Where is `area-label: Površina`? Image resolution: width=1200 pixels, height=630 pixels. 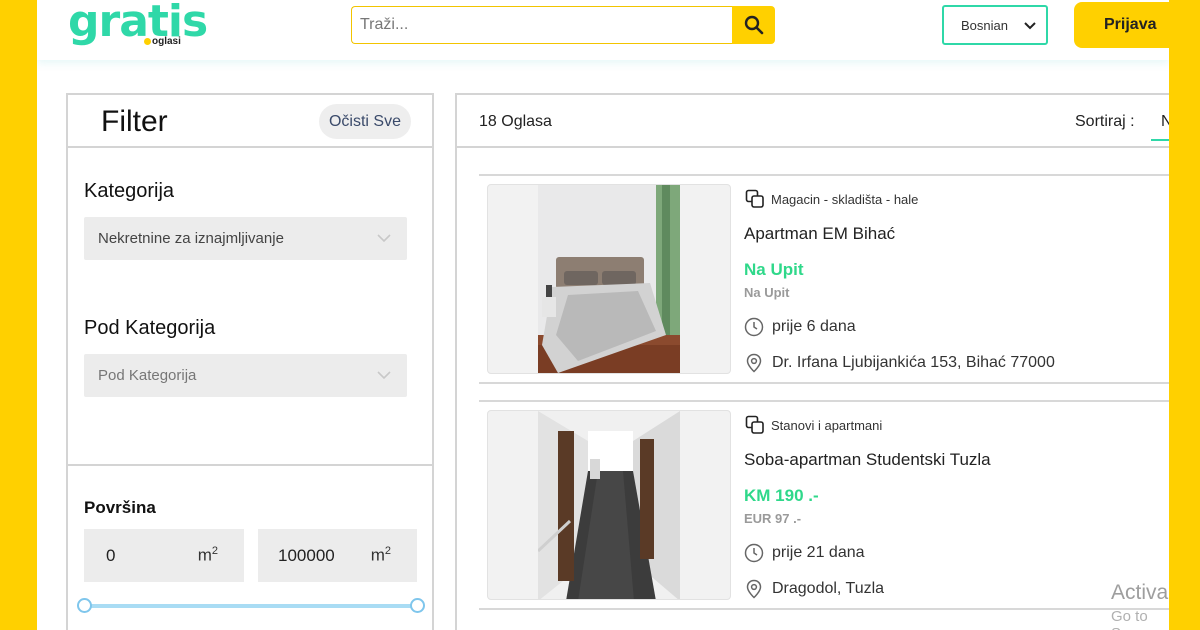 area-label: Površina is located at coordinates (120, 507).